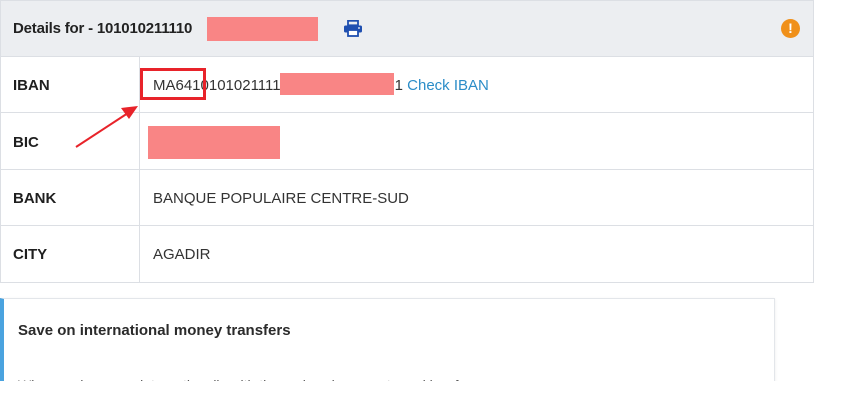 Image resolution: width=846 pixels, height=407 pixels. What do you see at coordinates (262, 29) in the screenshot?
I see `account-number-redaction` at bounding box center [262, 29].